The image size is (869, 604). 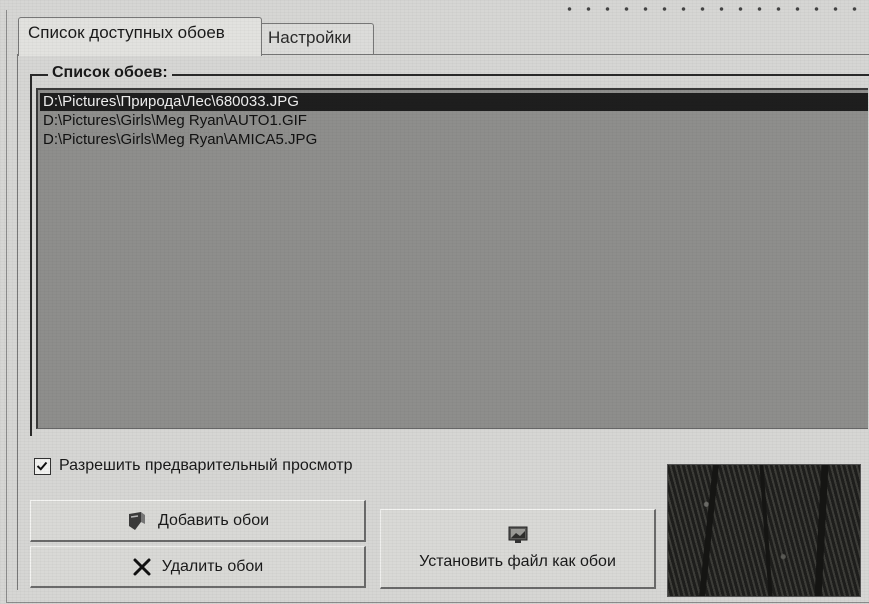 I want to click on tab-label: Настройки, so click(x=310, y=37).